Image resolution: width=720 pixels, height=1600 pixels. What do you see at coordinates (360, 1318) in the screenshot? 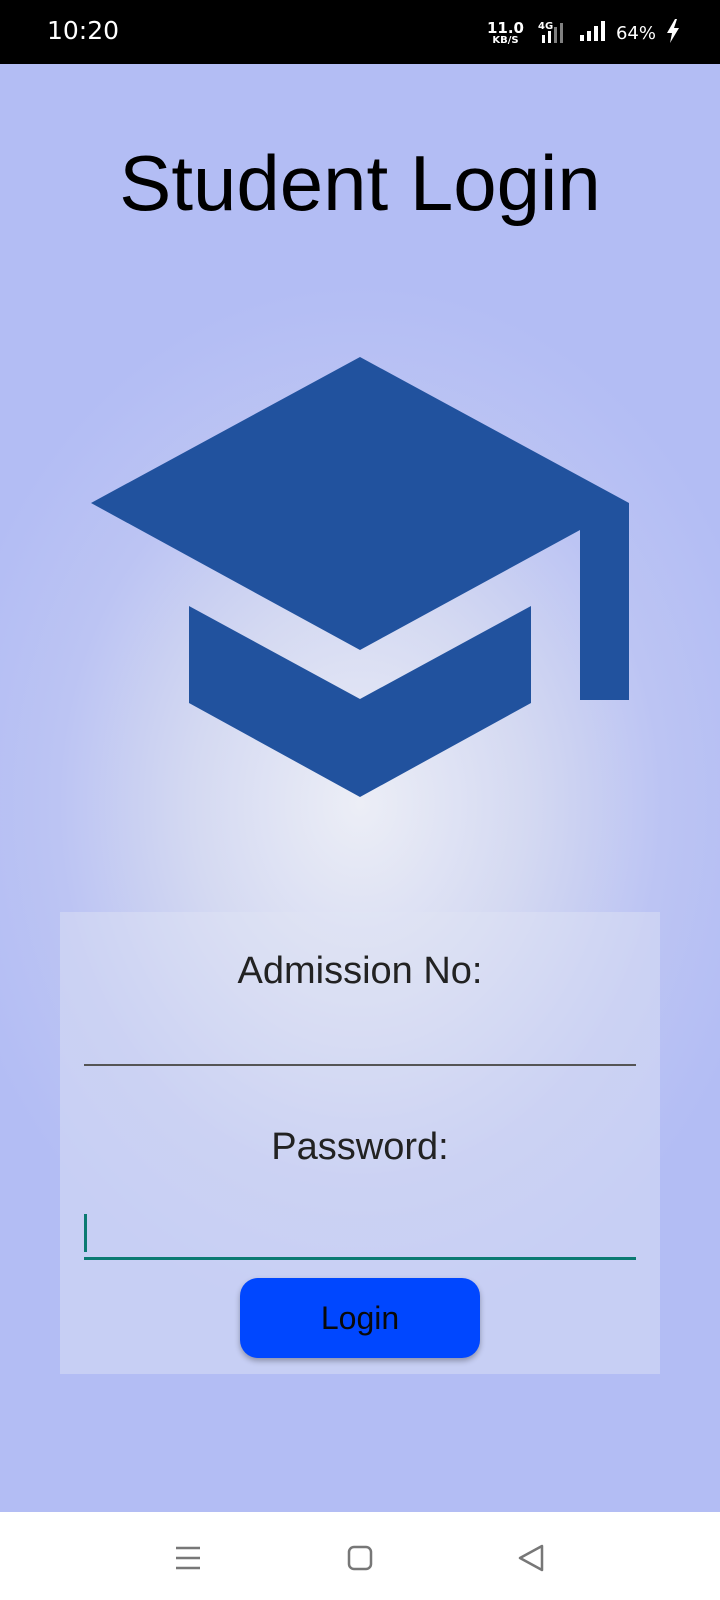
I see `login-button: Login` at bounding box center [360, 1318].